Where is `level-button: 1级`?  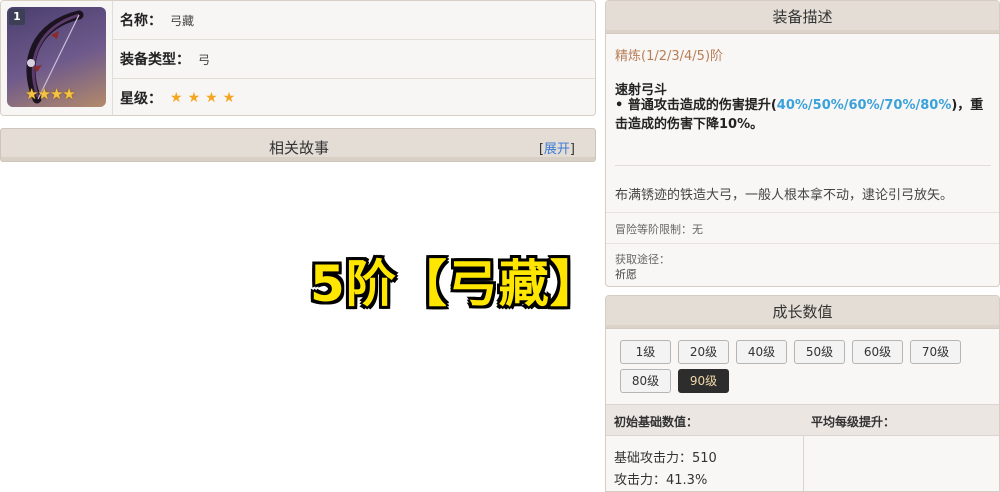
level-button: 1级 is located at coordinates (645, 352).